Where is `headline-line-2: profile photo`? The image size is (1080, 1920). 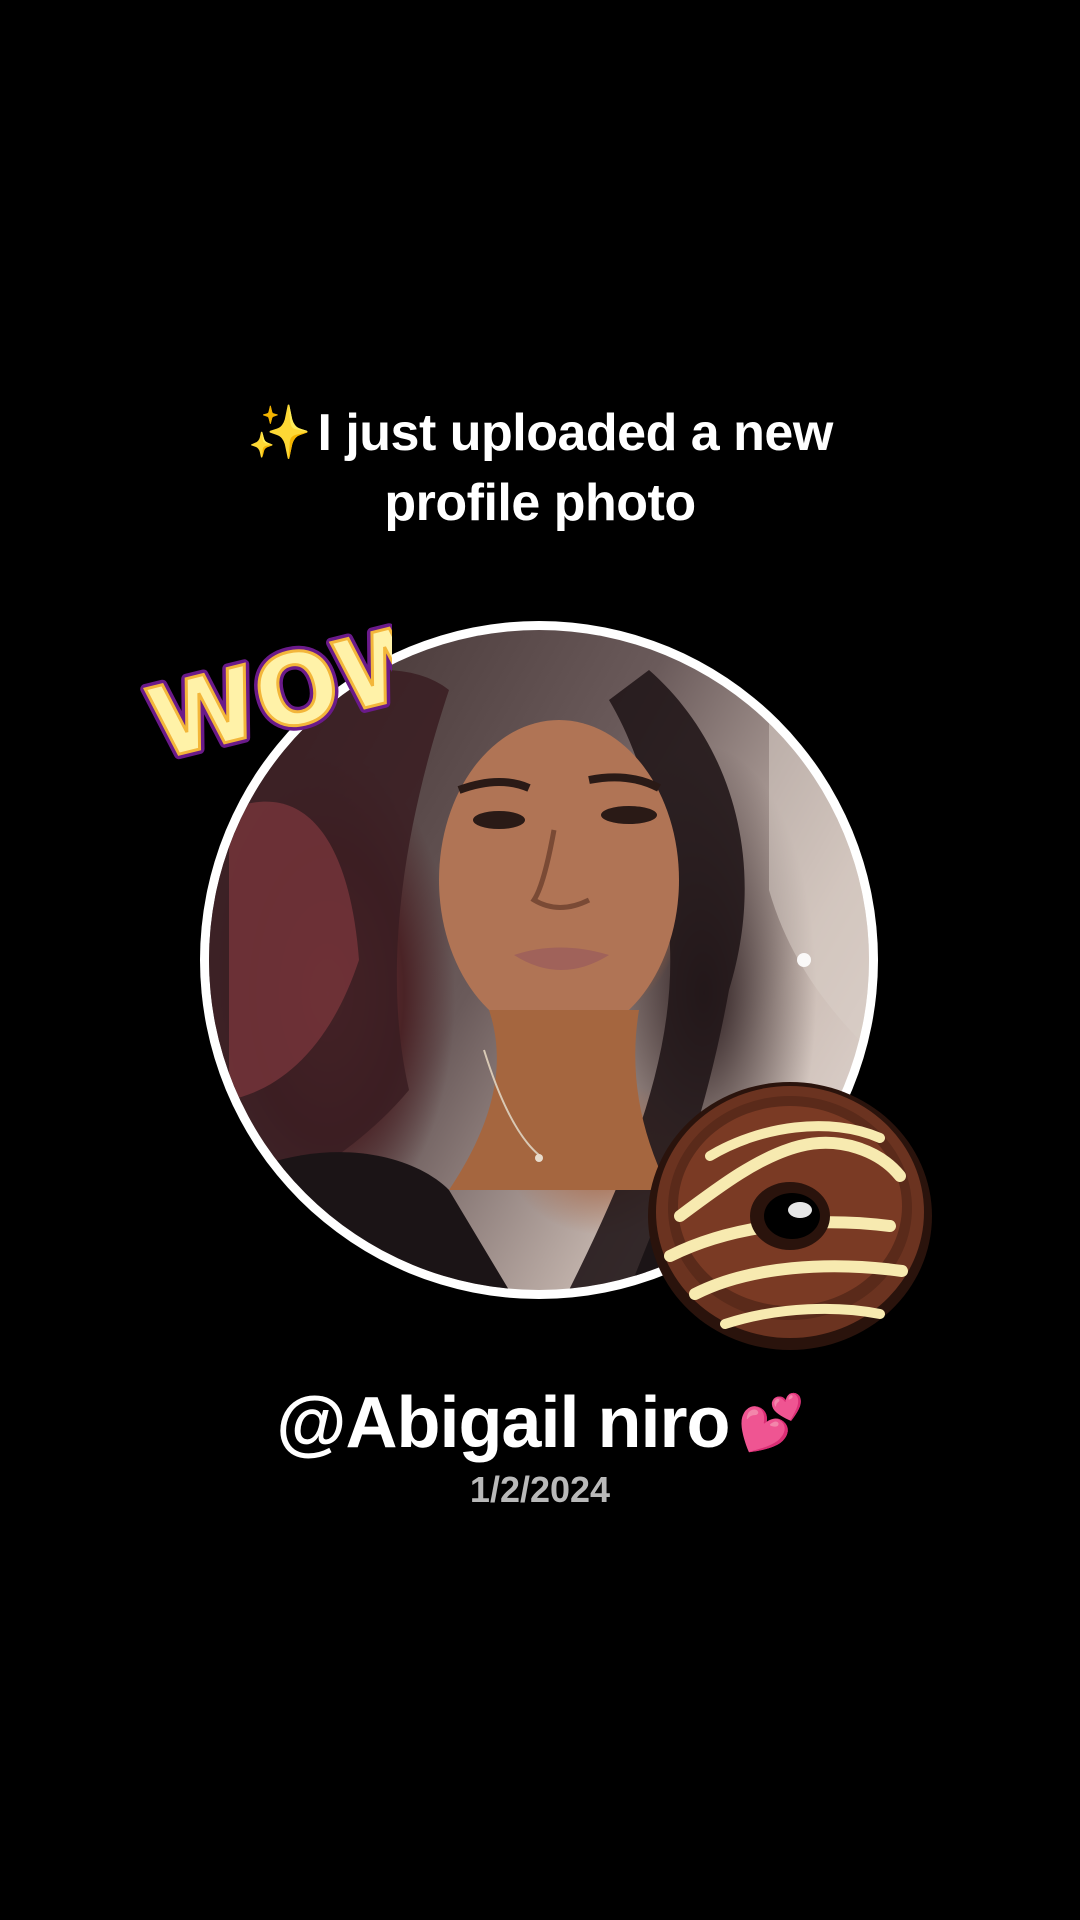
headline-line-2: profile photo is located at coordinates (540, 503).